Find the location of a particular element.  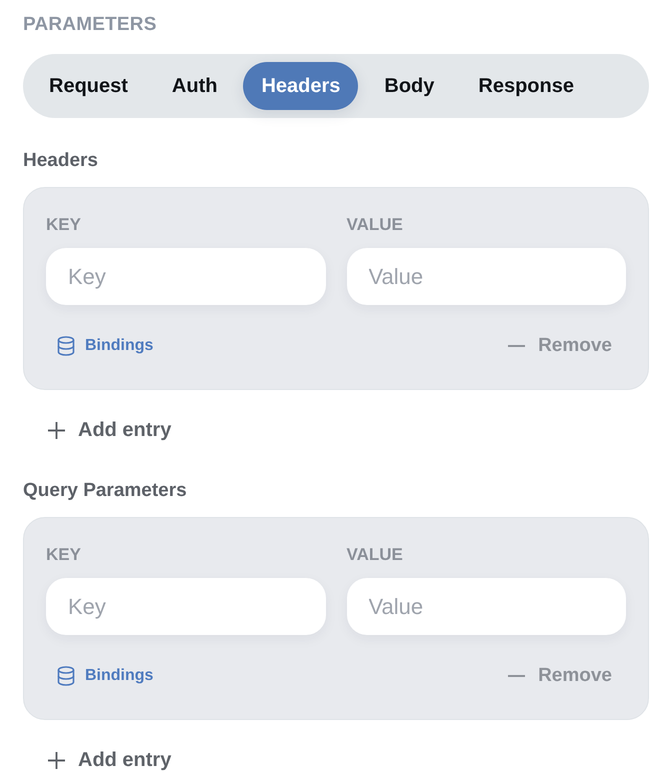

tab: Response is located at coordinates (526, 86).